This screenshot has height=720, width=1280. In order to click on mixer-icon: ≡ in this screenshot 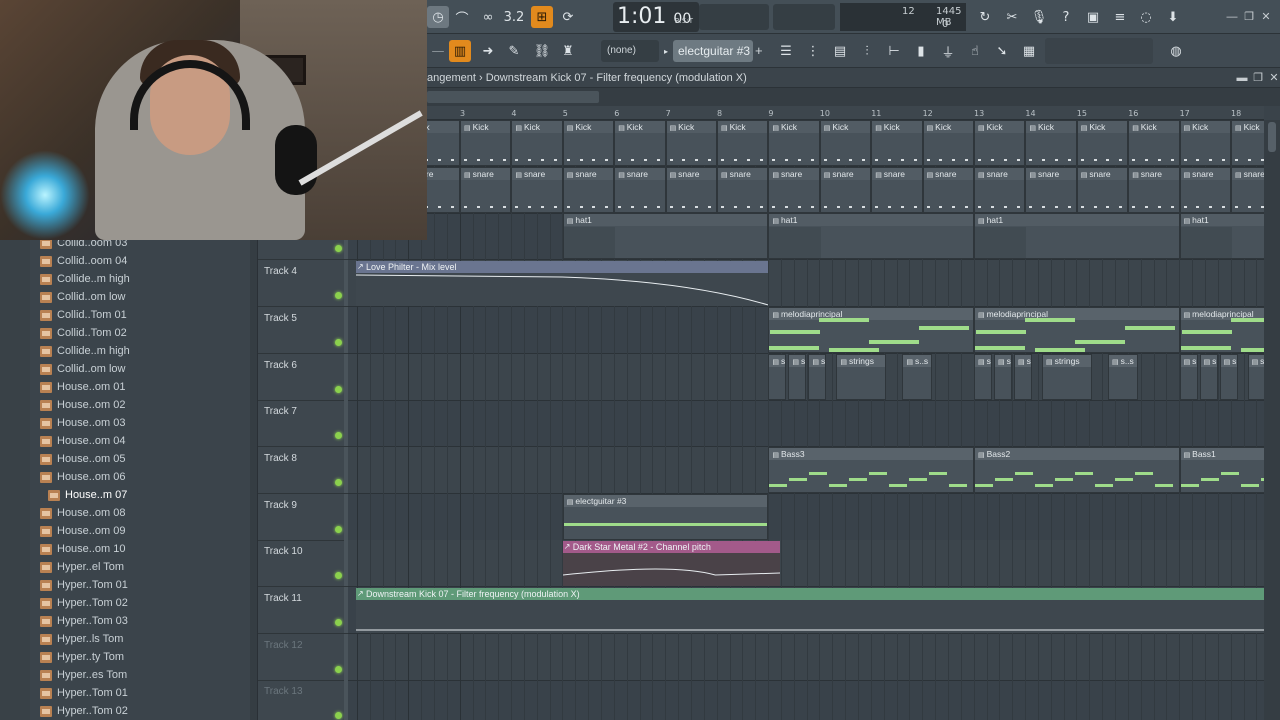, I will do `click(1120, 17)`.